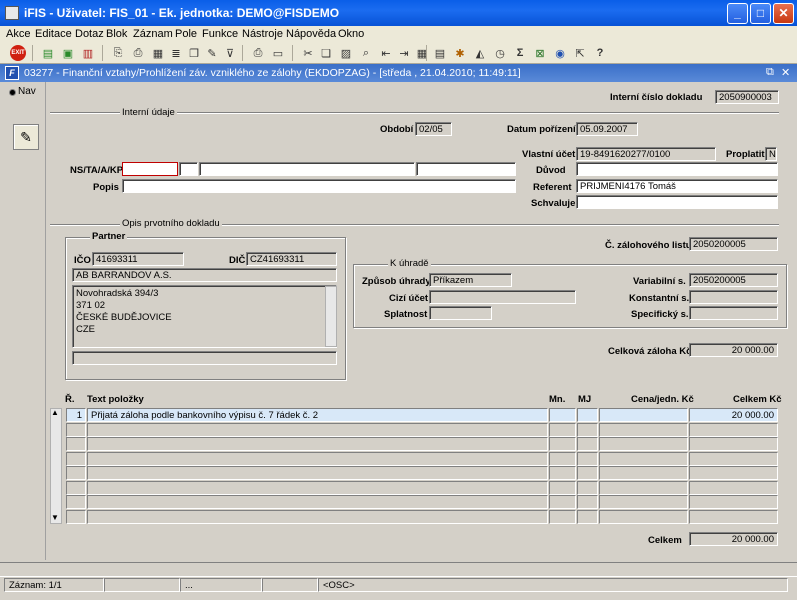 The width and height of the screenshot is (797, 600). I want to click on list-icon: ≣, so click(176, 53).